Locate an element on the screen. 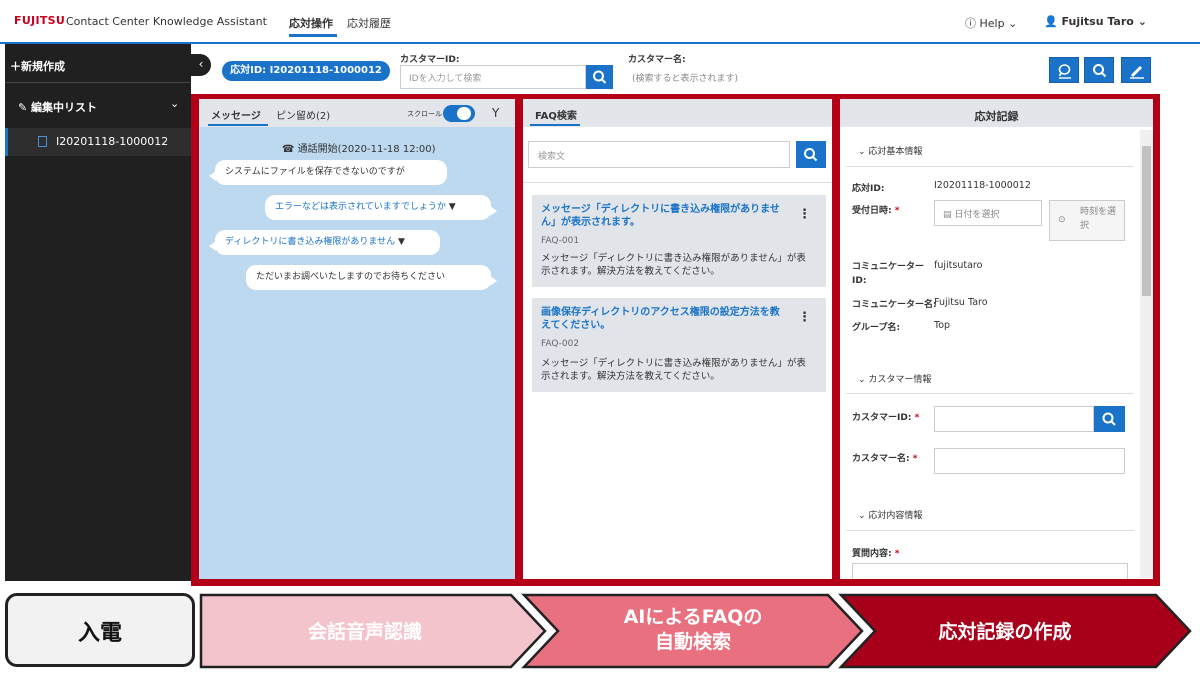  customer-name-field-label: カスタマー名: * is located at coordinates (884, 457).